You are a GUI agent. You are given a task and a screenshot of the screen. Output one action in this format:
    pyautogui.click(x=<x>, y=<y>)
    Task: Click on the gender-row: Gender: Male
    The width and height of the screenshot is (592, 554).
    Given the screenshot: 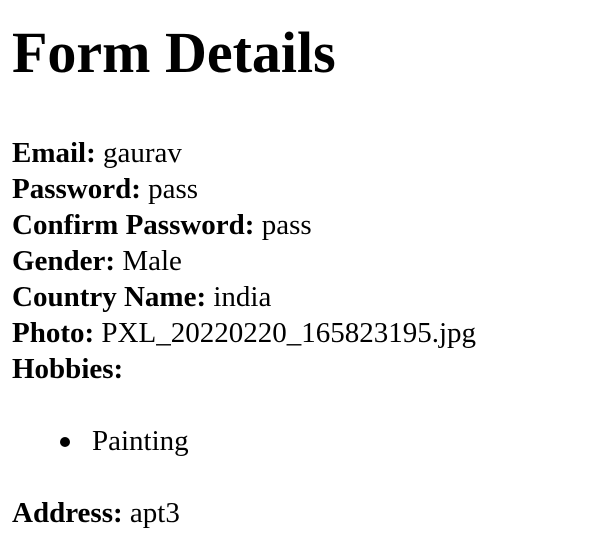 What is the action you would take?
    pyautogui.click(x=302, y=261)
    